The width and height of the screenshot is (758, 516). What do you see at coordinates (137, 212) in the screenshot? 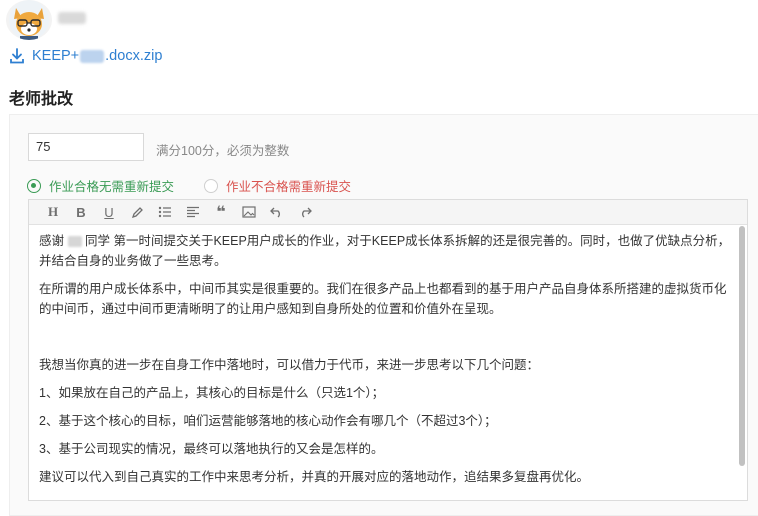
I see `pen-icon` at bounding box center [137, 212].